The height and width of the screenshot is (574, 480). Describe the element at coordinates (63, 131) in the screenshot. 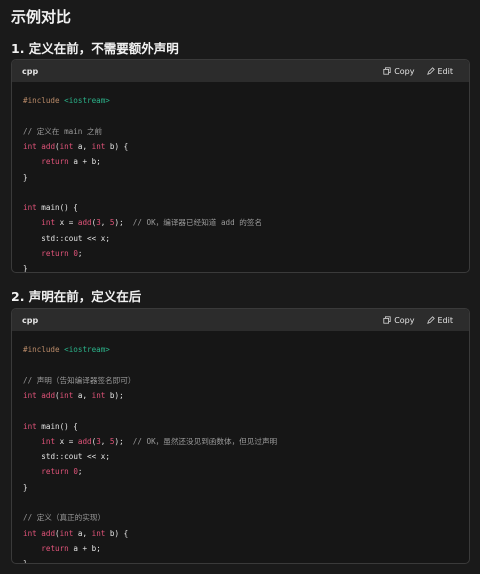

I see `code-line: // 定义在 main 之前` at that location.